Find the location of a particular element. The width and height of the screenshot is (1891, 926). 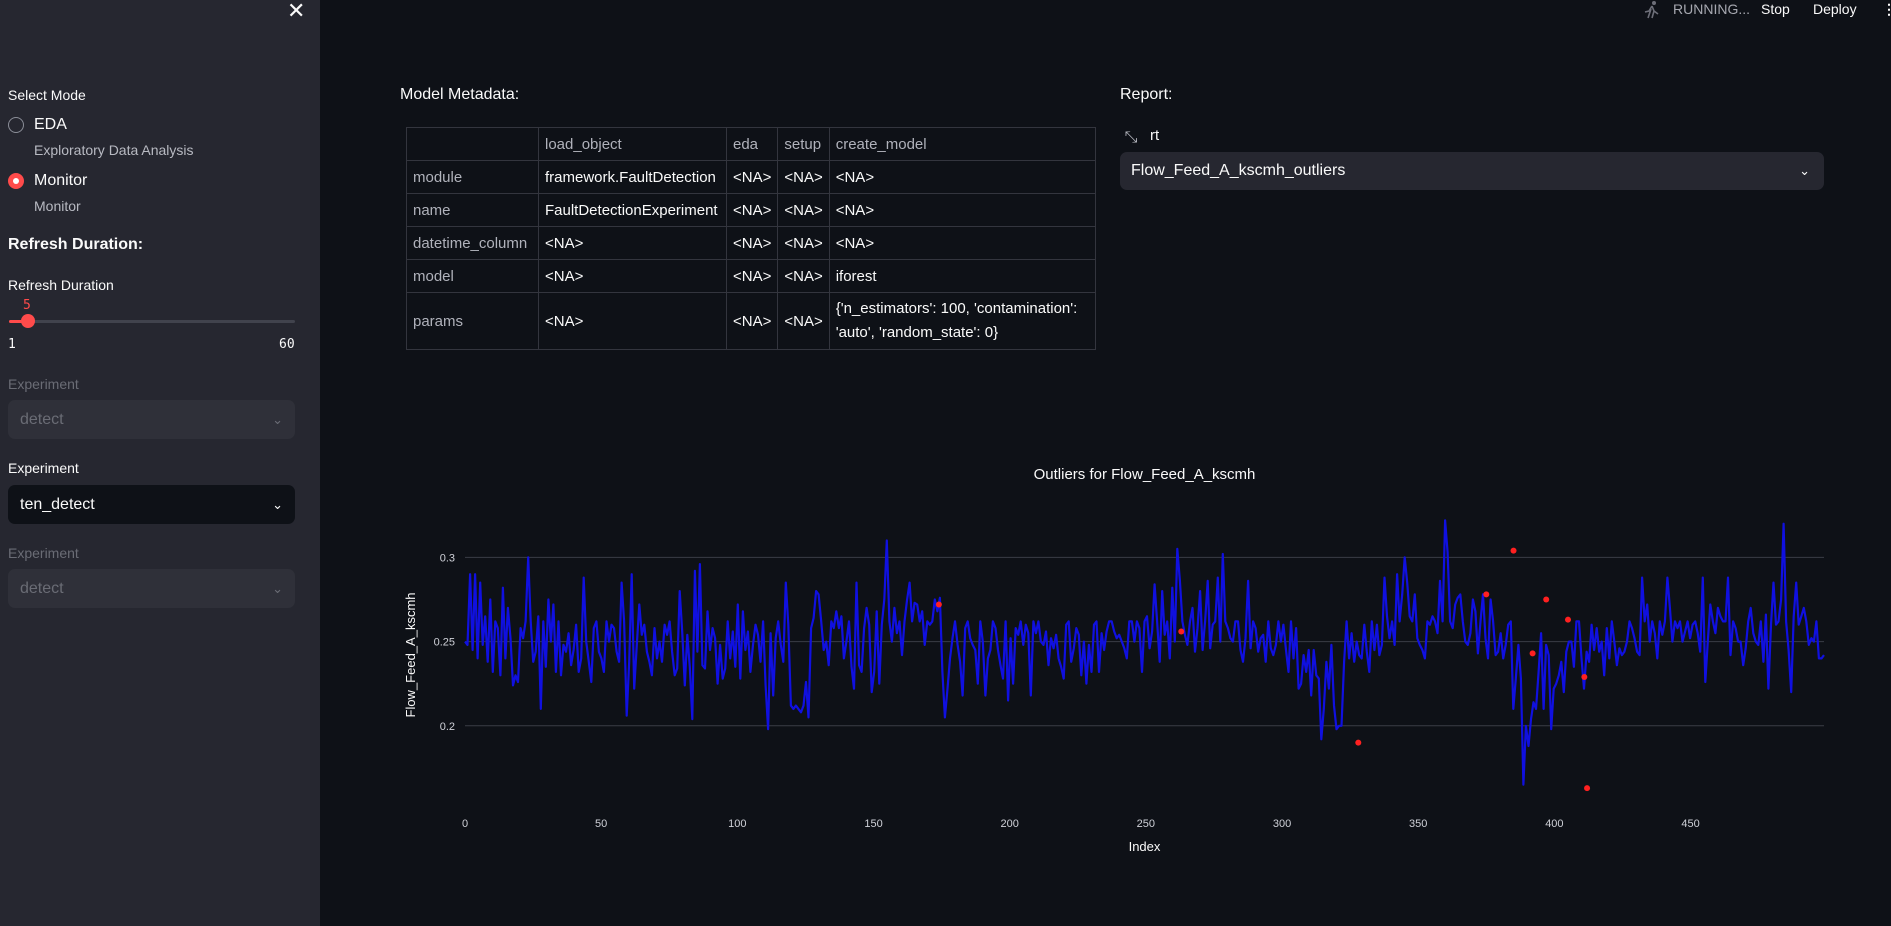

table-row: model <NA> <NA> <NA> iforest is located at coordinates (751, 276).